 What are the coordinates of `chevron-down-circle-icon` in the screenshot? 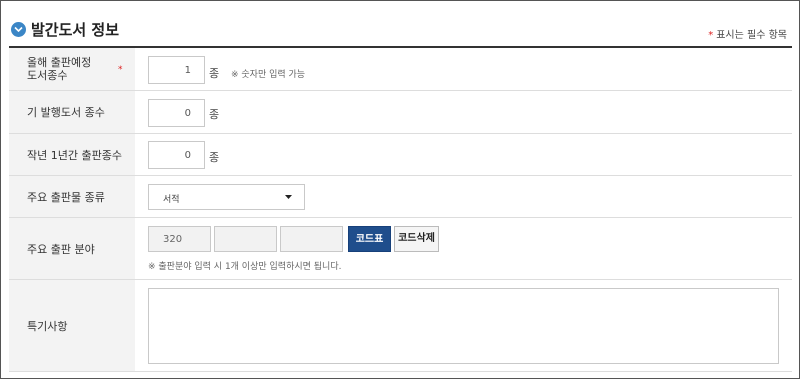 It's located at (18, 29).